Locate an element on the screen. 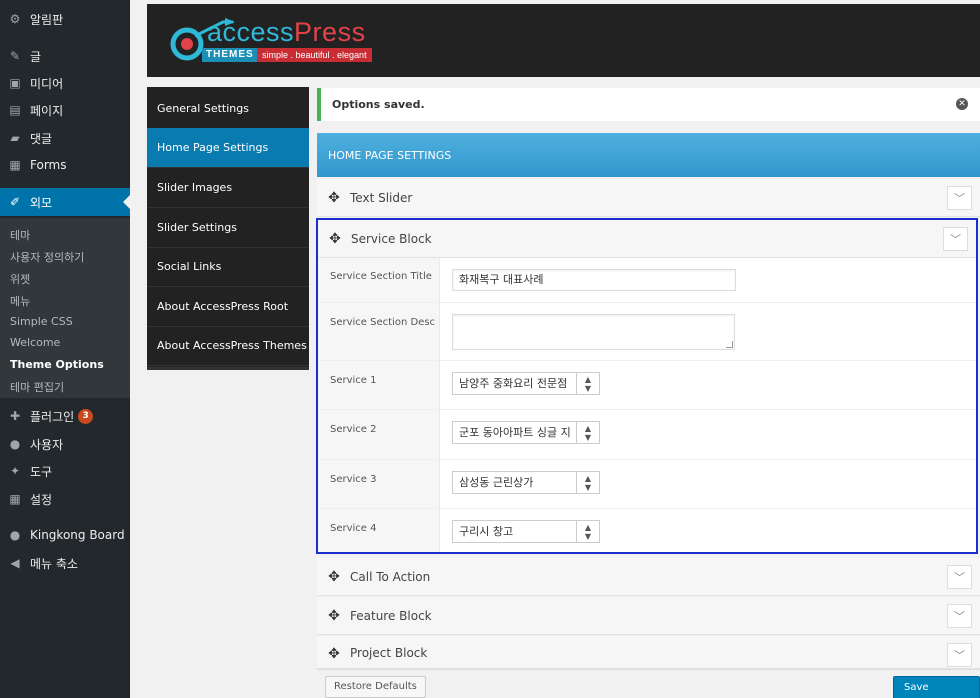  tab-slider-settings: Slider Settings is located at coordinates (228, 228).